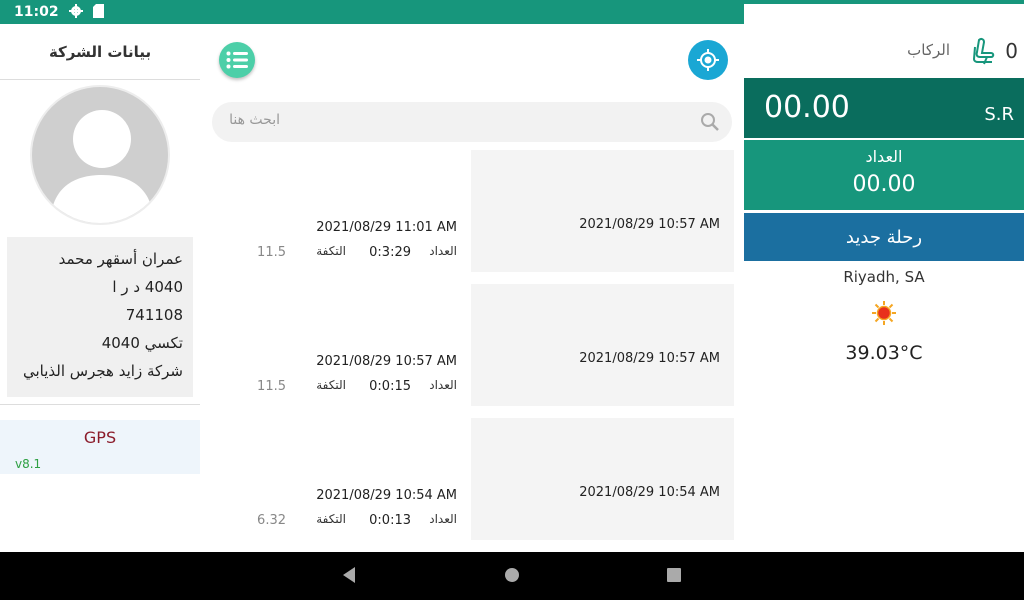  I want to click on user-icon, so click(102, 166).